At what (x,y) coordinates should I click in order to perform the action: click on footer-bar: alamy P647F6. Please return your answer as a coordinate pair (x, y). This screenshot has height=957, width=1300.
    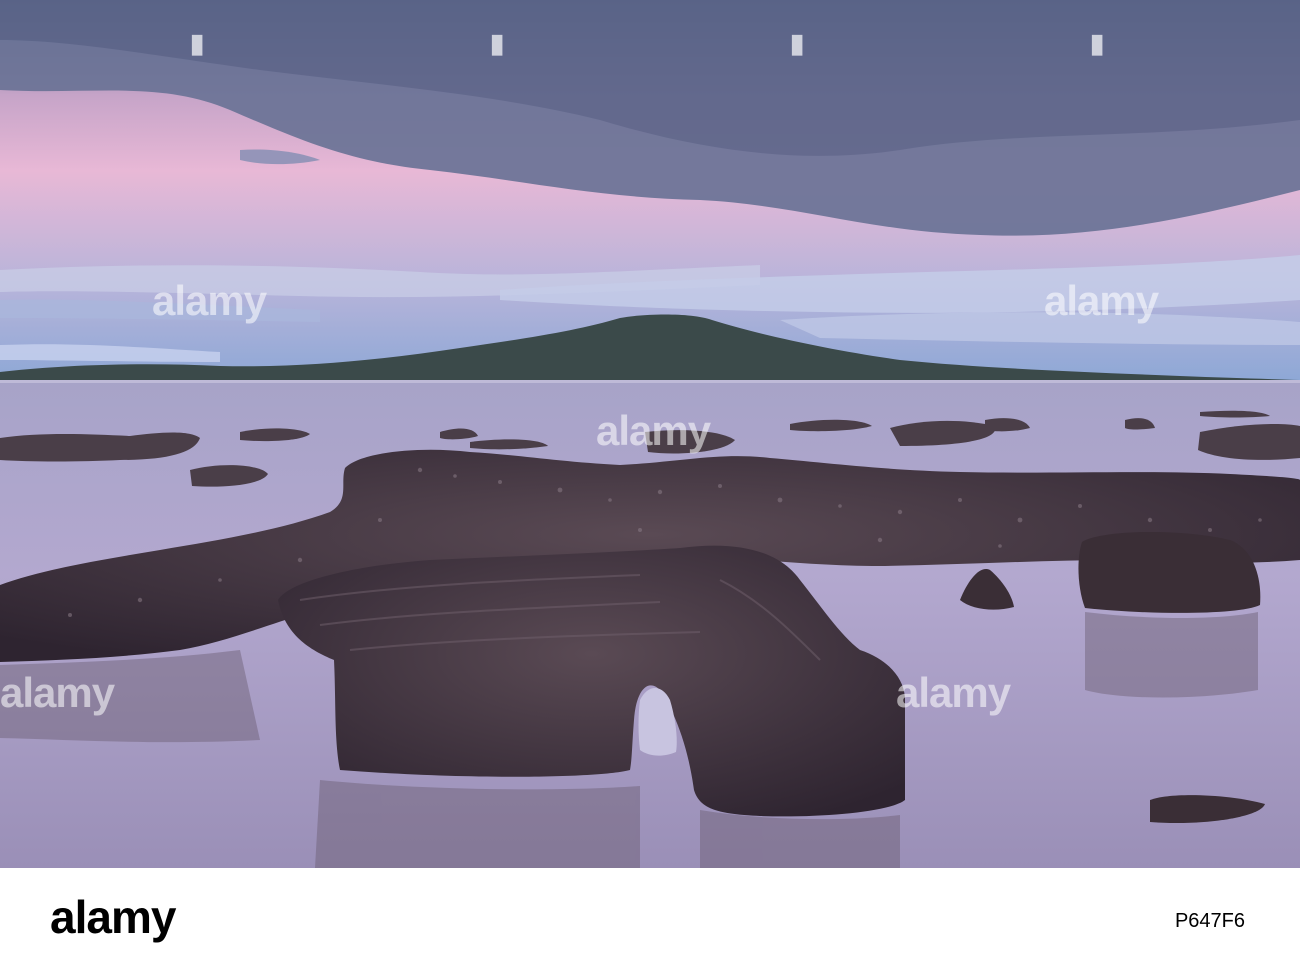
    Looking at the image, I should click on (650, 912).